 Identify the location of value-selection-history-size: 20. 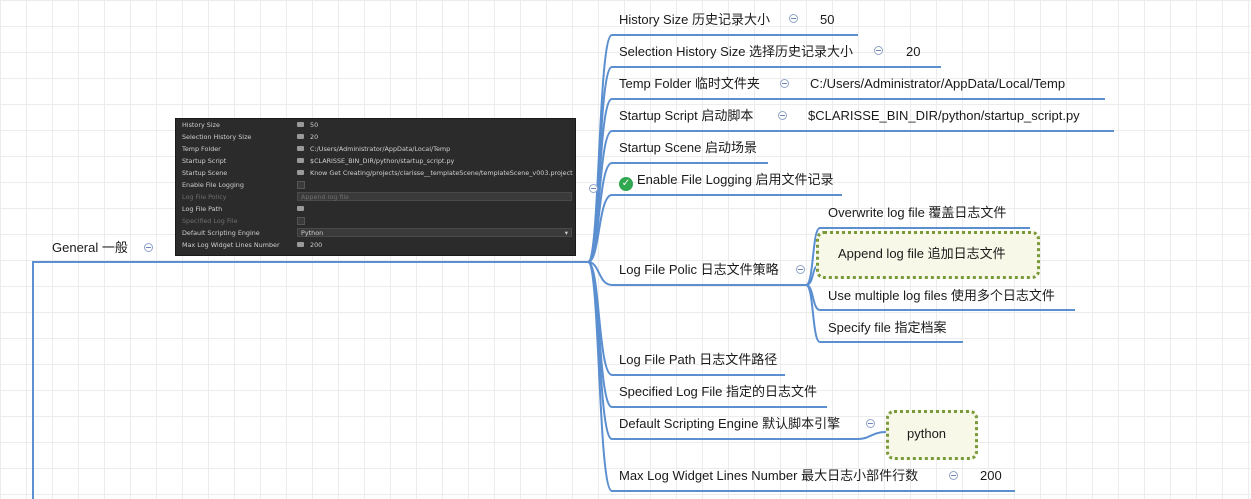
(913, 52).